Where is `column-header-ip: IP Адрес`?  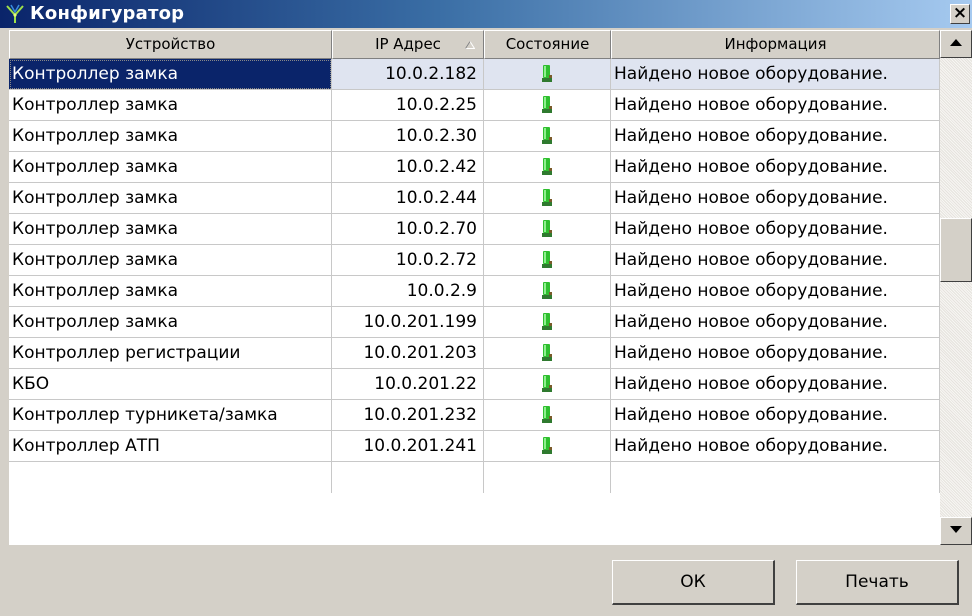 column-header-ip: IP Адрес is located at coordinates (408, 44).